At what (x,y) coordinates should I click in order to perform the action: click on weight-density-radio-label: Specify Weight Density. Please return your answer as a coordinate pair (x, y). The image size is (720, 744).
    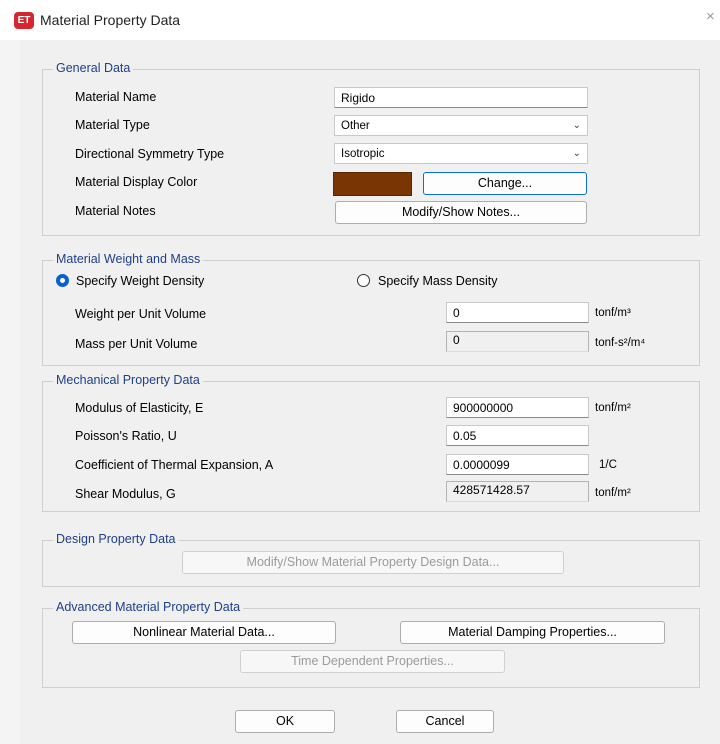
    Looking at the image, I should click on (140, 281).